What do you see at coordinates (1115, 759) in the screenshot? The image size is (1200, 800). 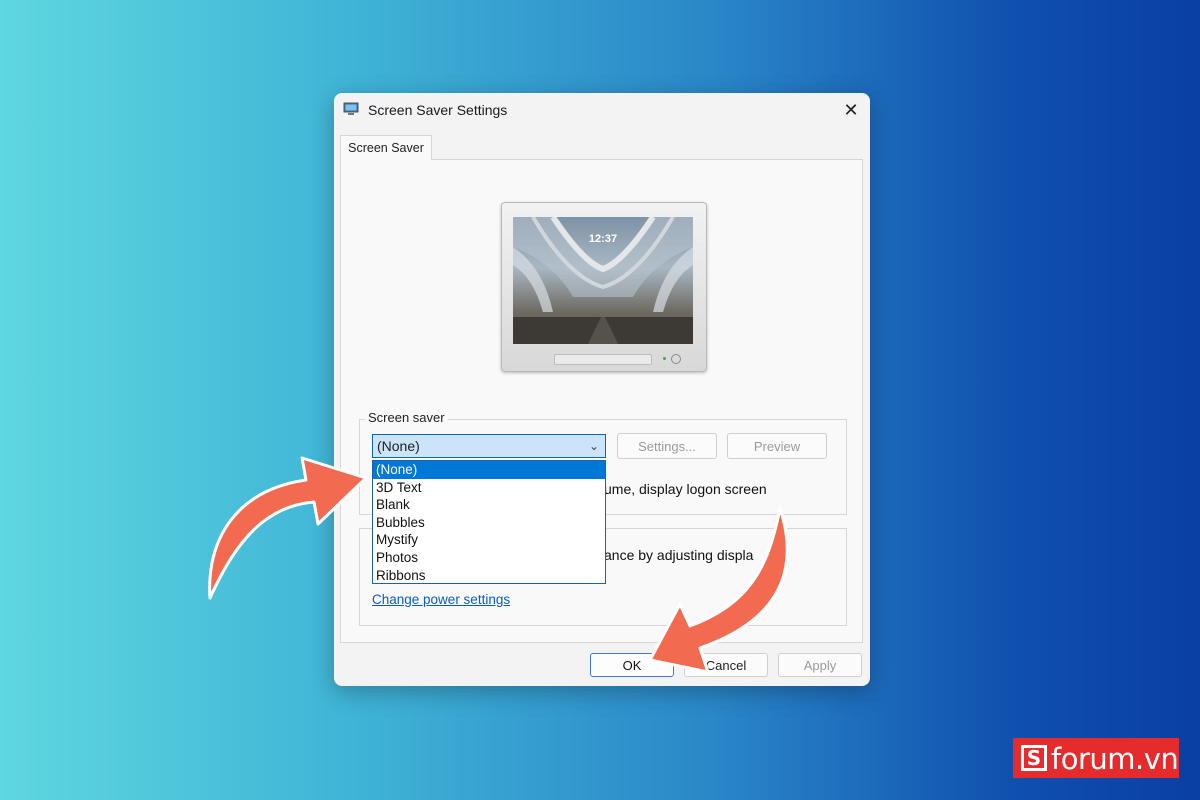 I see `sforum-logo-text: forum.vn` at bounding box center [1115, 759].